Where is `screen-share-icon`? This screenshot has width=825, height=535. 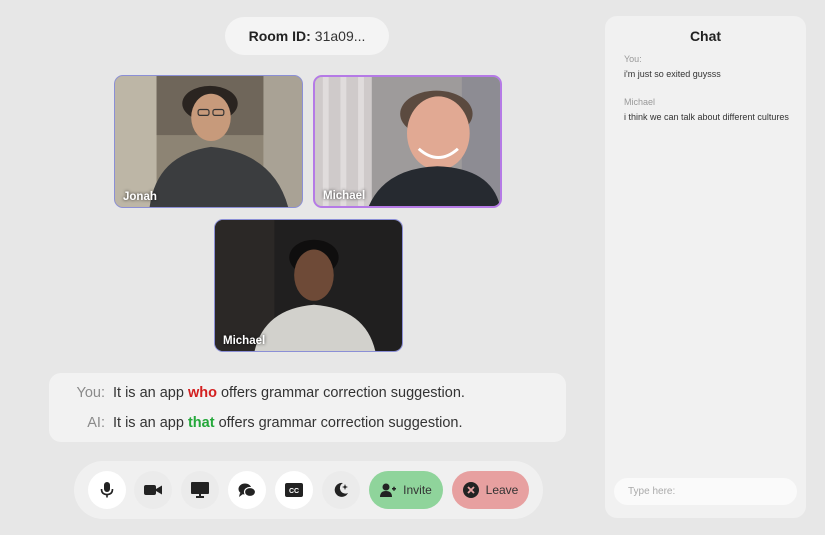 screen-share-icon is located at coordinates (200, 490).